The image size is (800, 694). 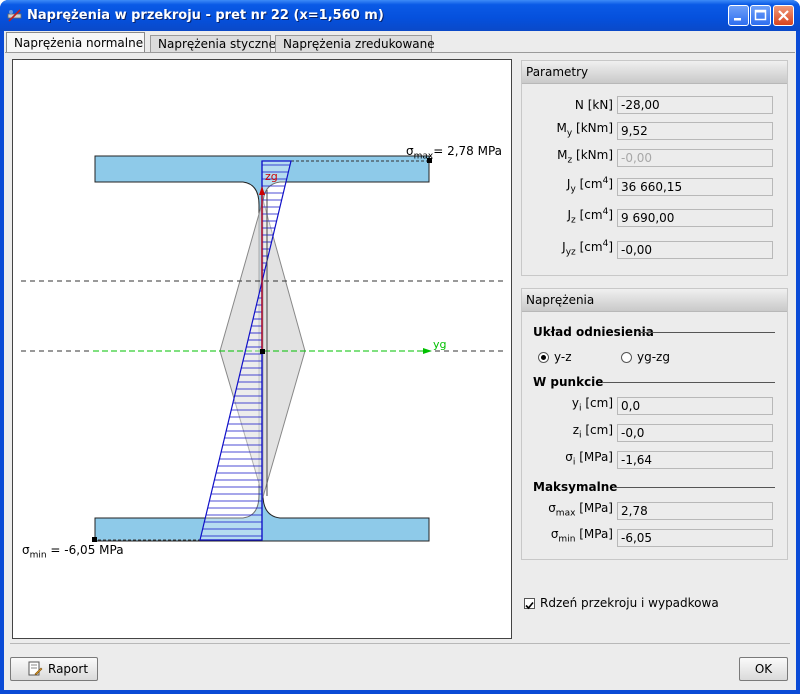 I want to click on raport-button-label: Raport, so click(x=68, y=669).